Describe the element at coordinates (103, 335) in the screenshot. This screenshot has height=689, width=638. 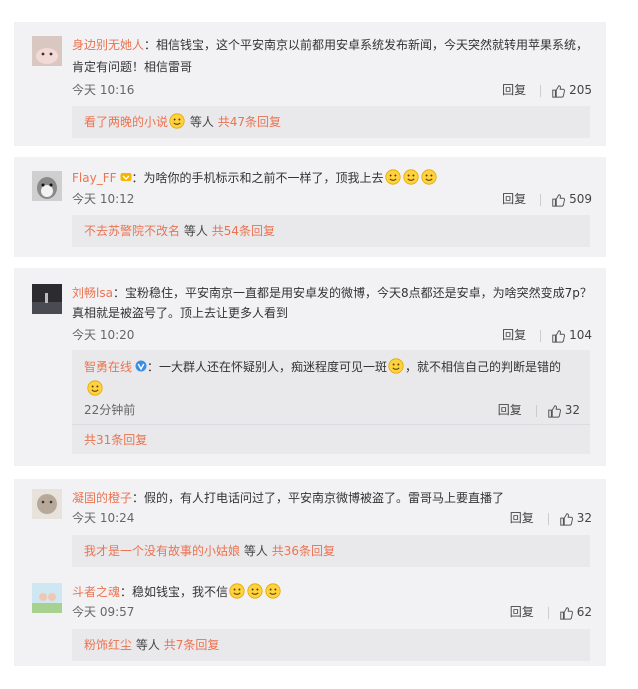
I see `comment-time: 今天 10:20` at that location.